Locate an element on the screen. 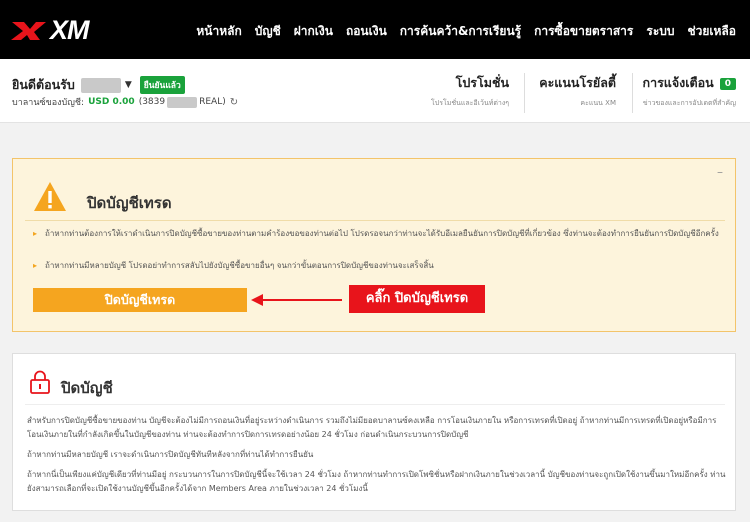 This screenshot has width=750, height=522. notifications-title: การแจ้งเตือน is located at coordinates (678, 82).